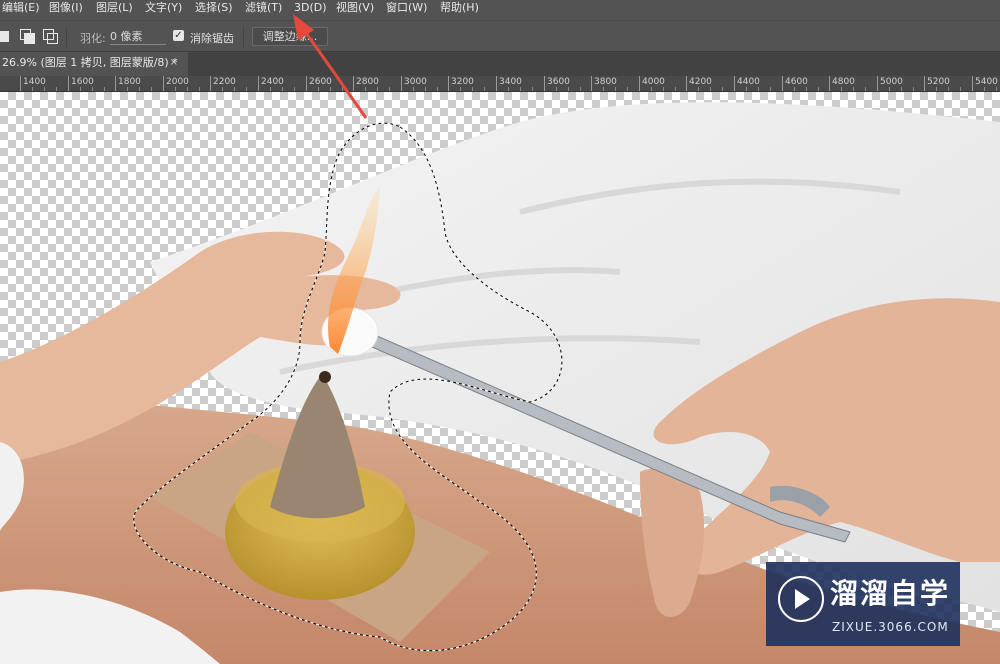  Describe the element at coordinates (938, 82) in the screenshot. I see `ruler-label: 5200` at that location.